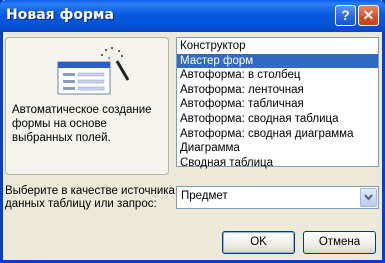  I want to click on list-item: Автоформа: в столбец, so click(277, 75).